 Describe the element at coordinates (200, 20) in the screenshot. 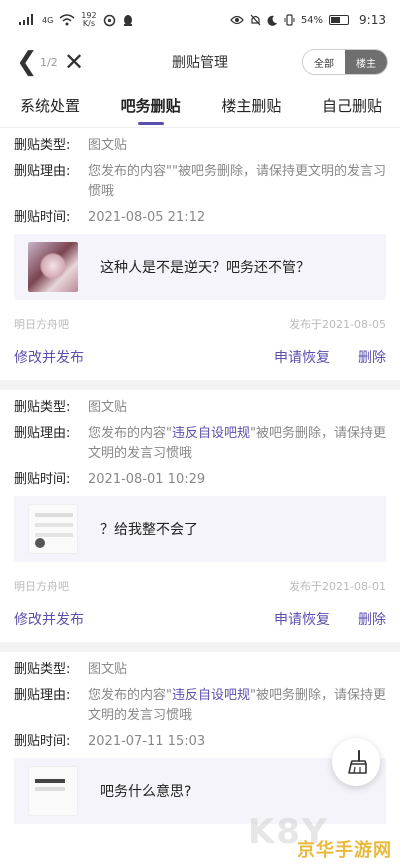

I see `status-bar: 4G 192 K/s 54% 9:13` at that location.